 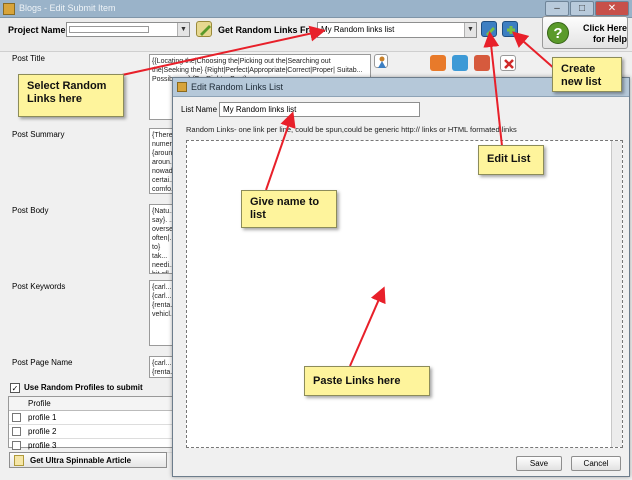 What do you see at coordinates (92, 418) in the screenshot?
I see `table-row: profile 1` at bounding box center [92, 418].